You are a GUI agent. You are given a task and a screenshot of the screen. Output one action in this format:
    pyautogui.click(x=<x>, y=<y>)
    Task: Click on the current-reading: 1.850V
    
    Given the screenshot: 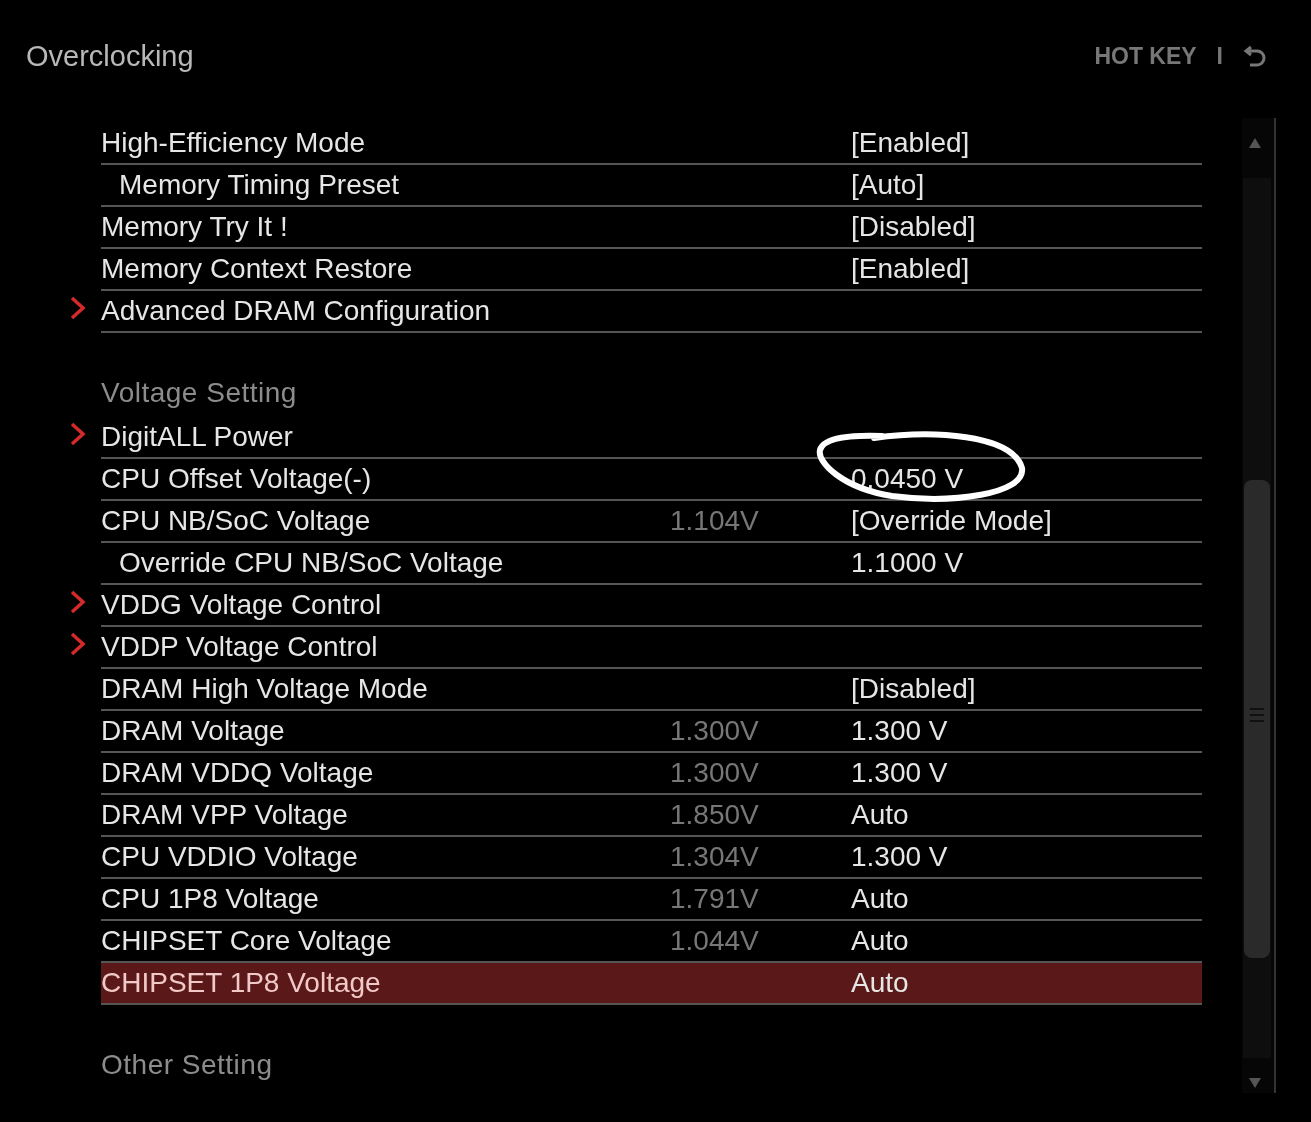 What is the action you would take?
    pyautogui.click(x=715, y=815)
    